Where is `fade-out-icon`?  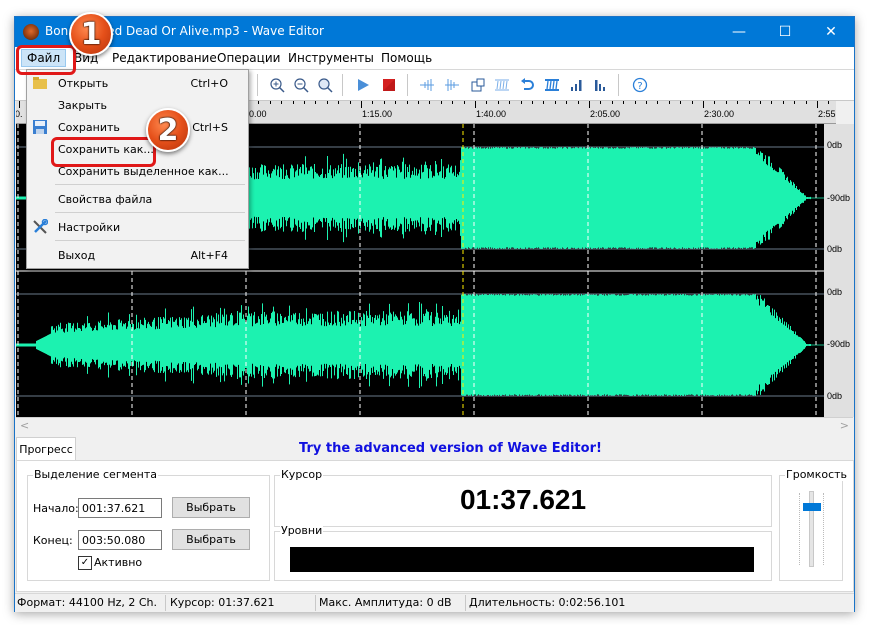
fade-out-icon is located at coordinates (452, 85).